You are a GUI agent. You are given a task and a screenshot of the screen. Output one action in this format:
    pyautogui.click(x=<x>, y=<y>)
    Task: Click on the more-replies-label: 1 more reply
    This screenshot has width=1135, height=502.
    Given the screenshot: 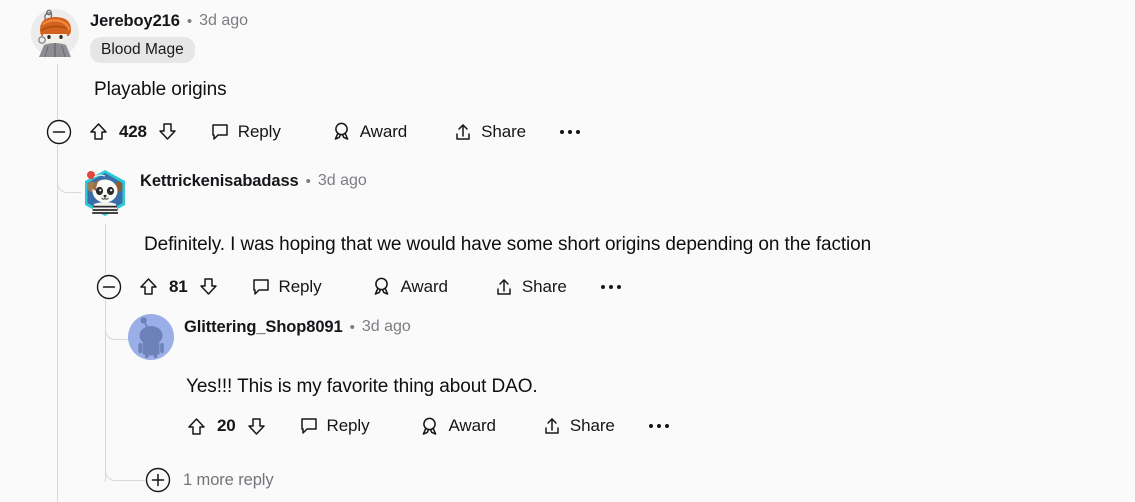 What is the action you would take?
    pyautogui.click(x=228, y=479)
    